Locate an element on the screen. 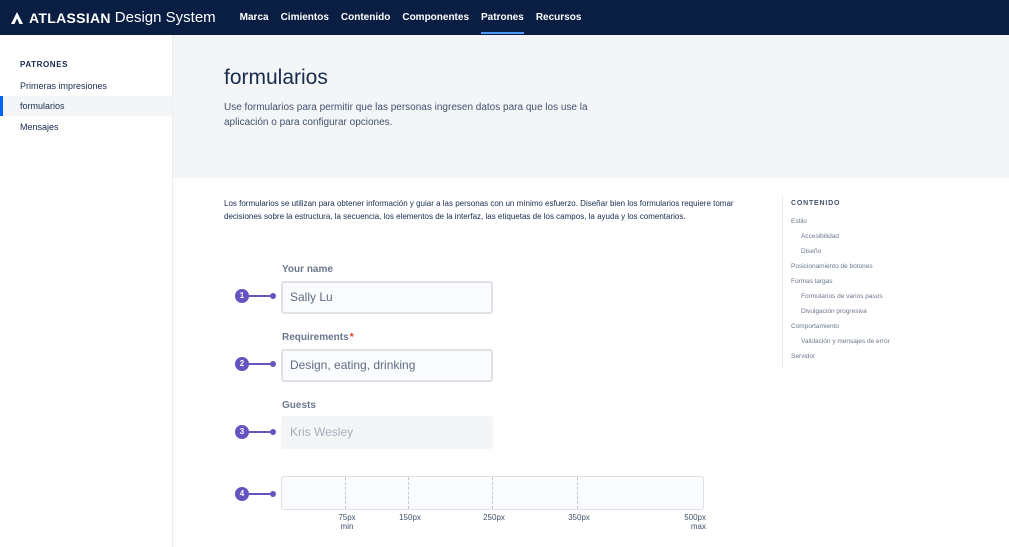  nav-cimientos: Cimientos is located at coordinates (305, 17).